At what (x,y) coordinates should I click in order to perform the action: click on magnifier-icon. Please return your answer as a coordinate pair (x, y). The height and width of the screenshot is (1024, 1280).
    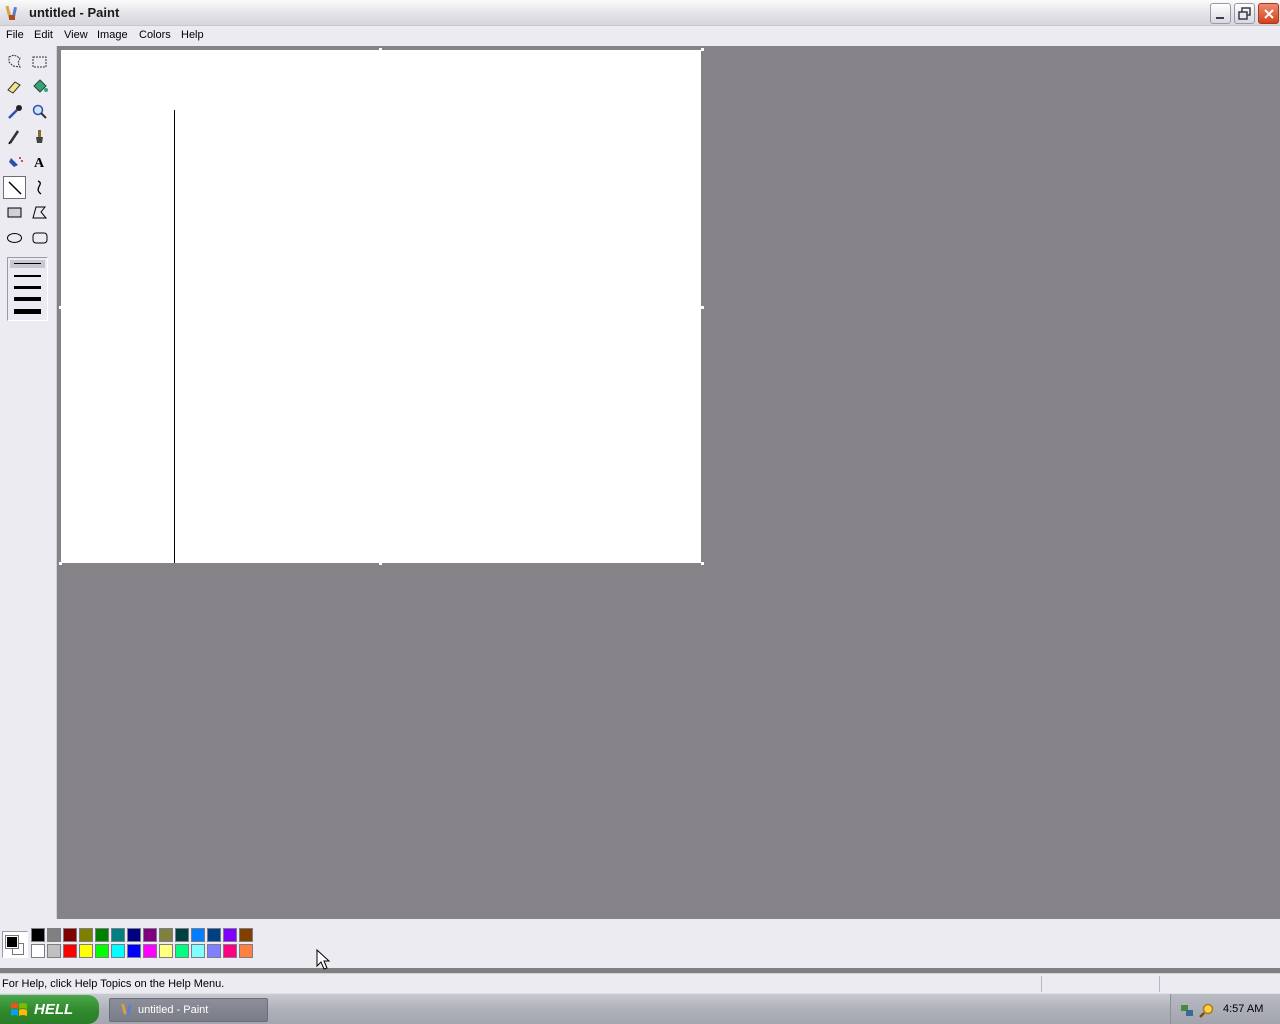
    Looking at the image, I should click on (39, 111).